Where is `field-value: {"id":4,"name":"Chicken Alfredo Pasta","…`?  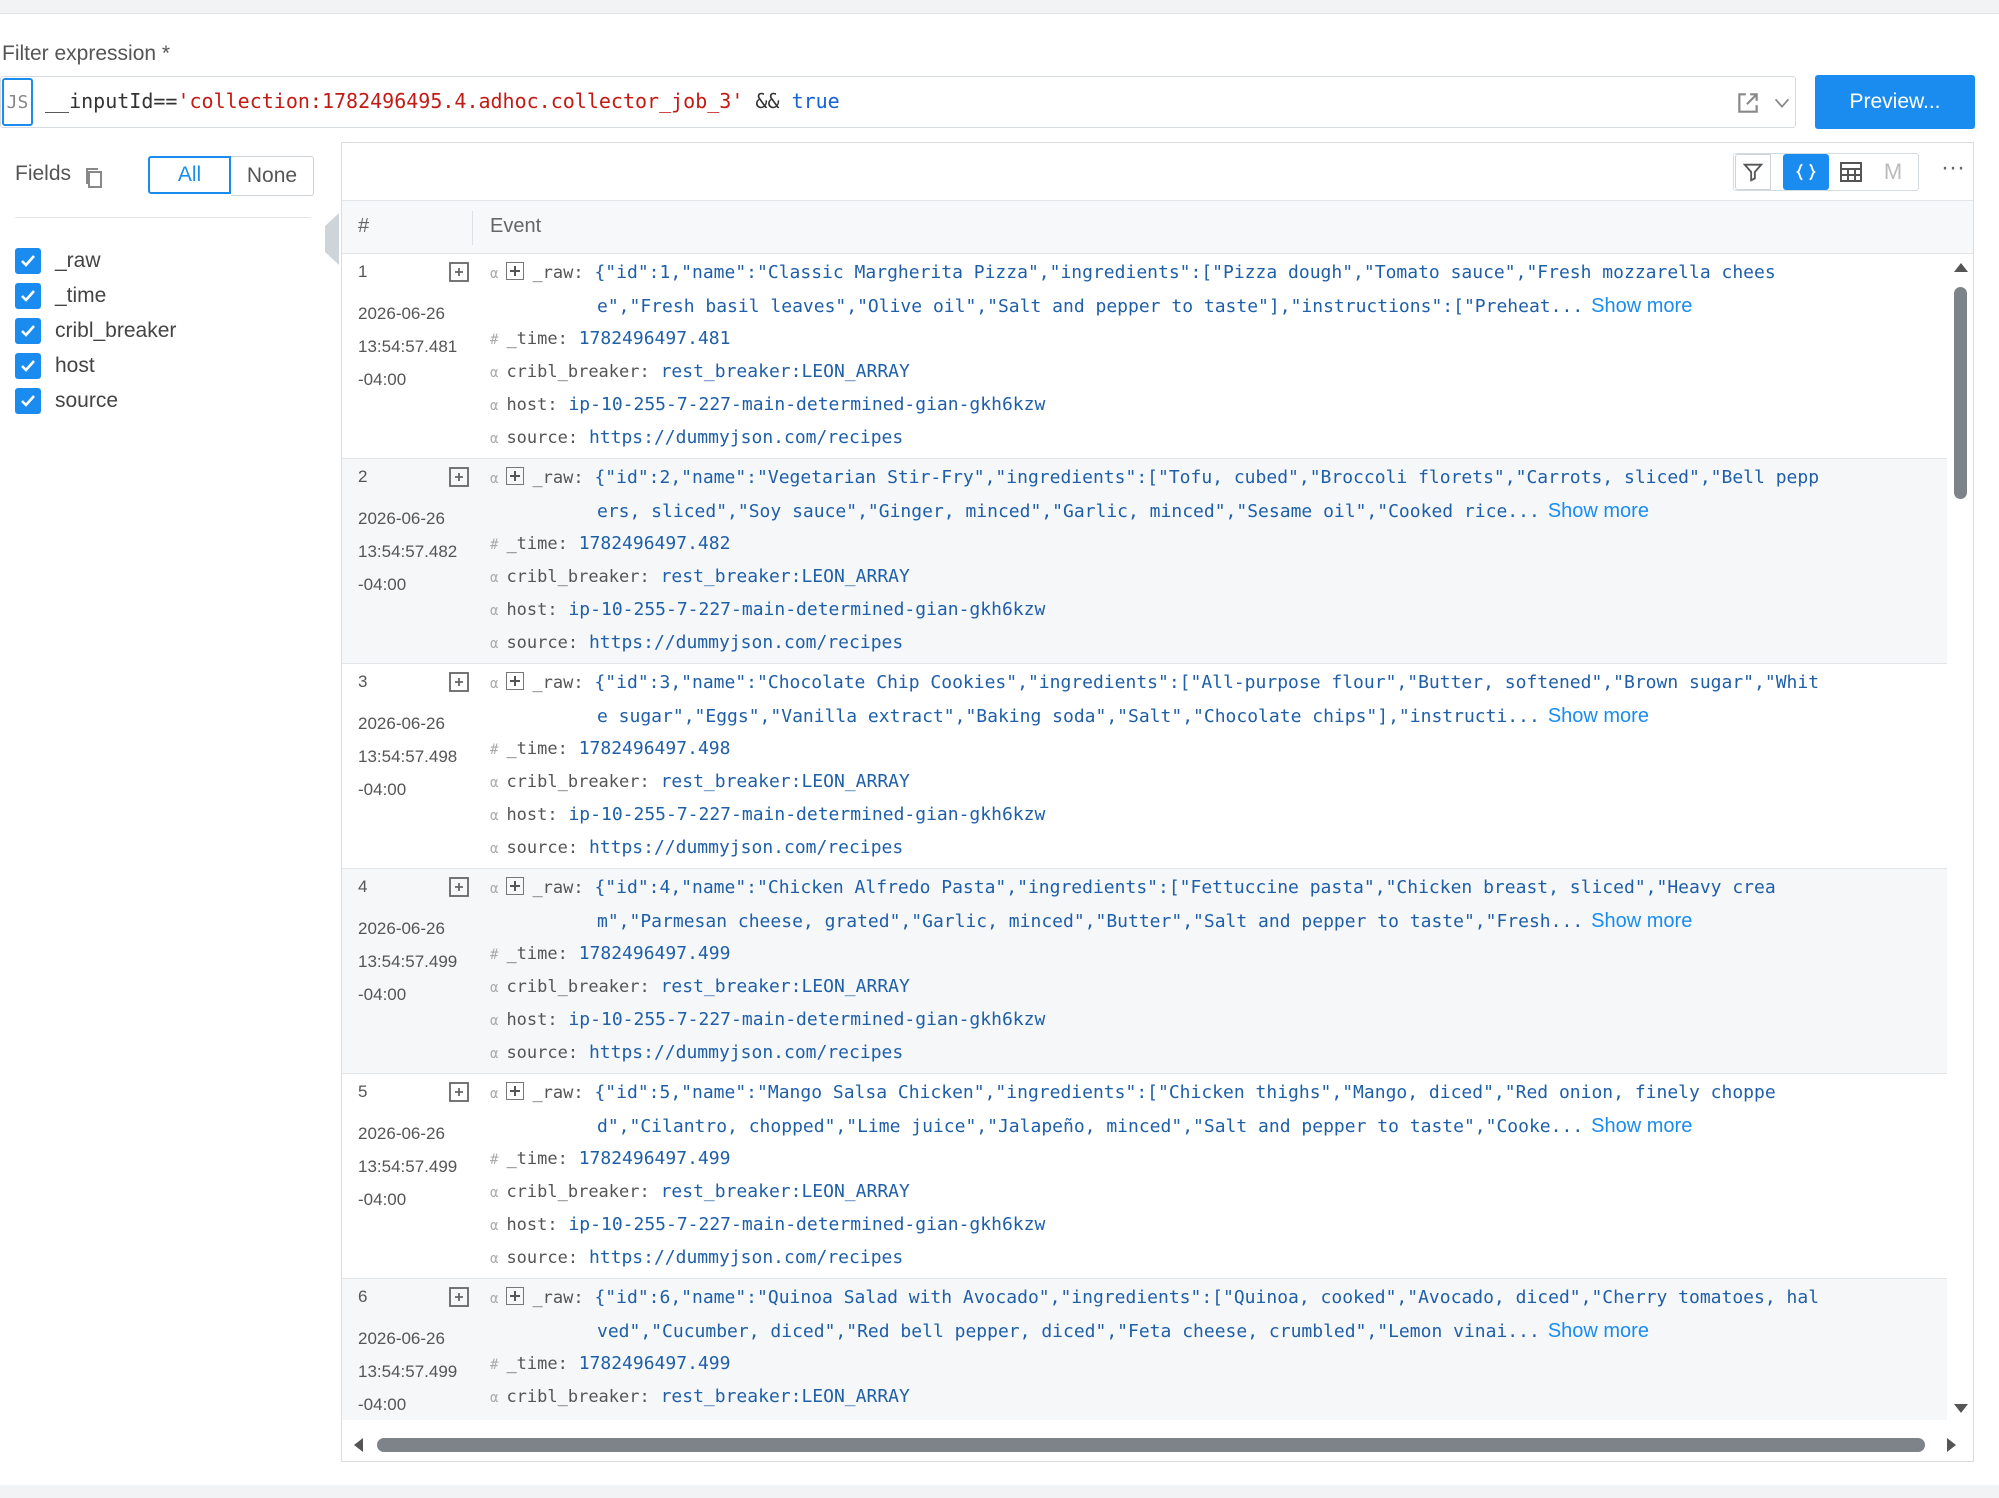
field-value: {"id":4,"name":"Chicken Alfredo Pasta","… is located at coordinates (1184, 887).